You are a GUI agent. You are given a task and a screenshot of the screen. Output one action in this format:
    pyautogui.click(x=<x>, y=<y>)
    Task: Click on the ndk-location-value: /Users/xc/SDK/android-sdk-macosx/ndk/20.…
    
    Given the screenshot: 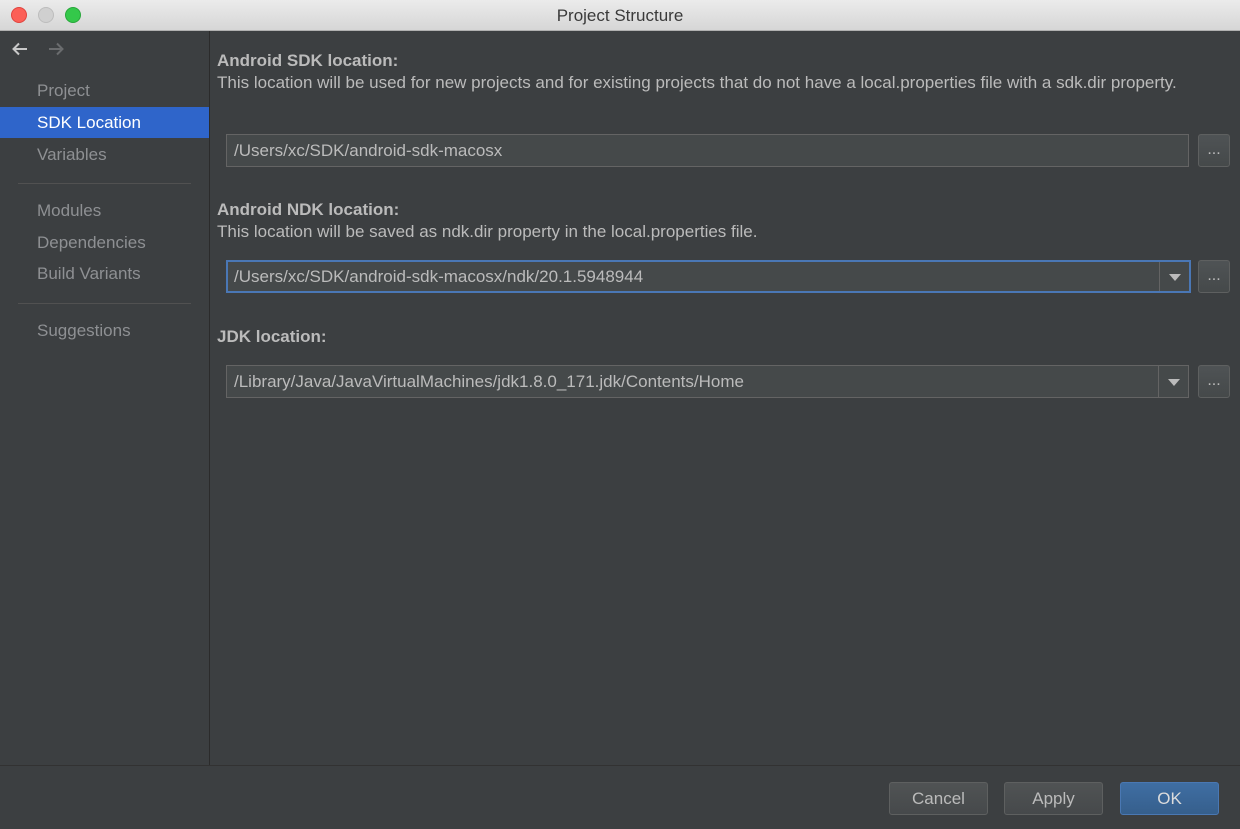 What is the action you would take?
    pyautogui.click(x=439, y=276)
    